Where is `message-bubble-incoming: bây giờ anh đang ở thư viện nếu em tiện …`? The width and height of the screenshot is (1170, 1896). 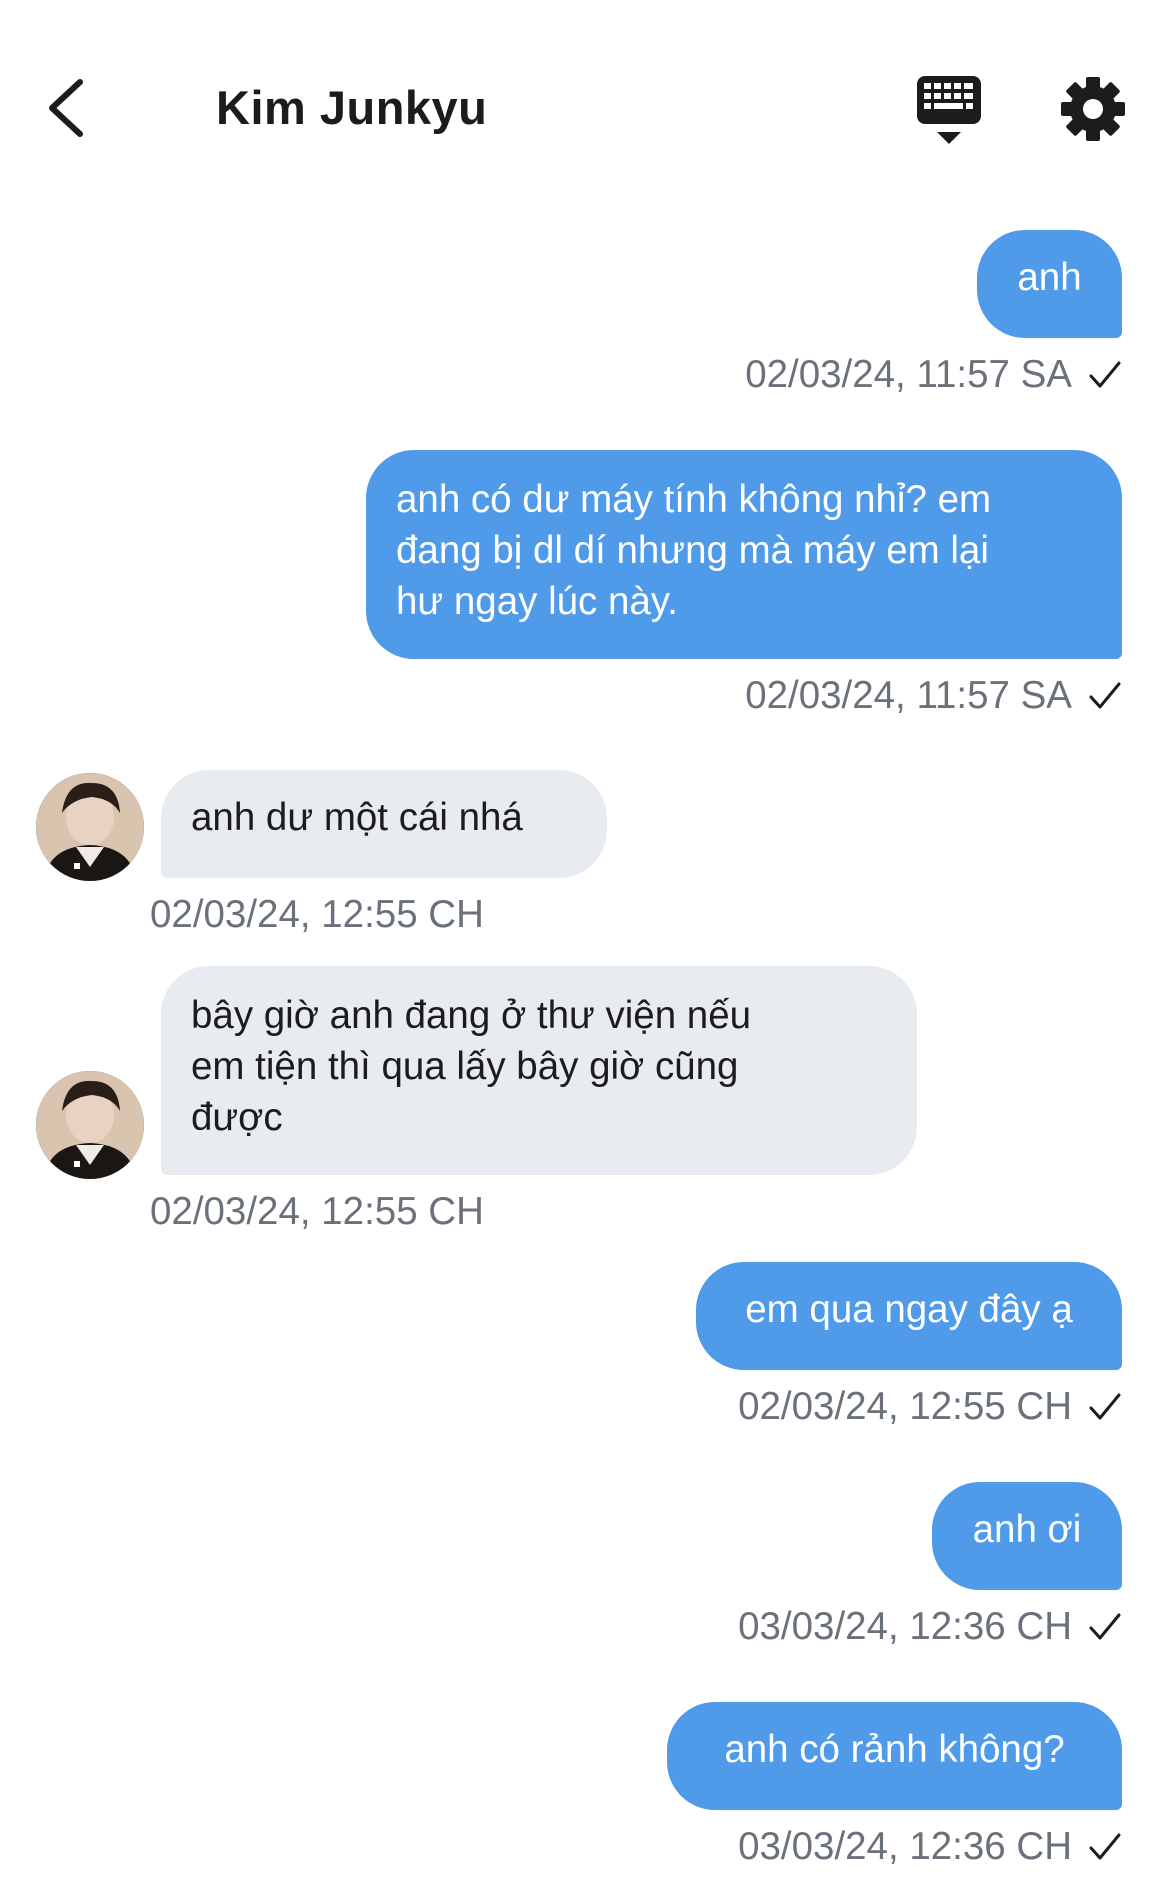 message-bubble-incoming: bây giờ anh đang ở thư viện nếu em tiện … is located at coordinates (539, 1070).